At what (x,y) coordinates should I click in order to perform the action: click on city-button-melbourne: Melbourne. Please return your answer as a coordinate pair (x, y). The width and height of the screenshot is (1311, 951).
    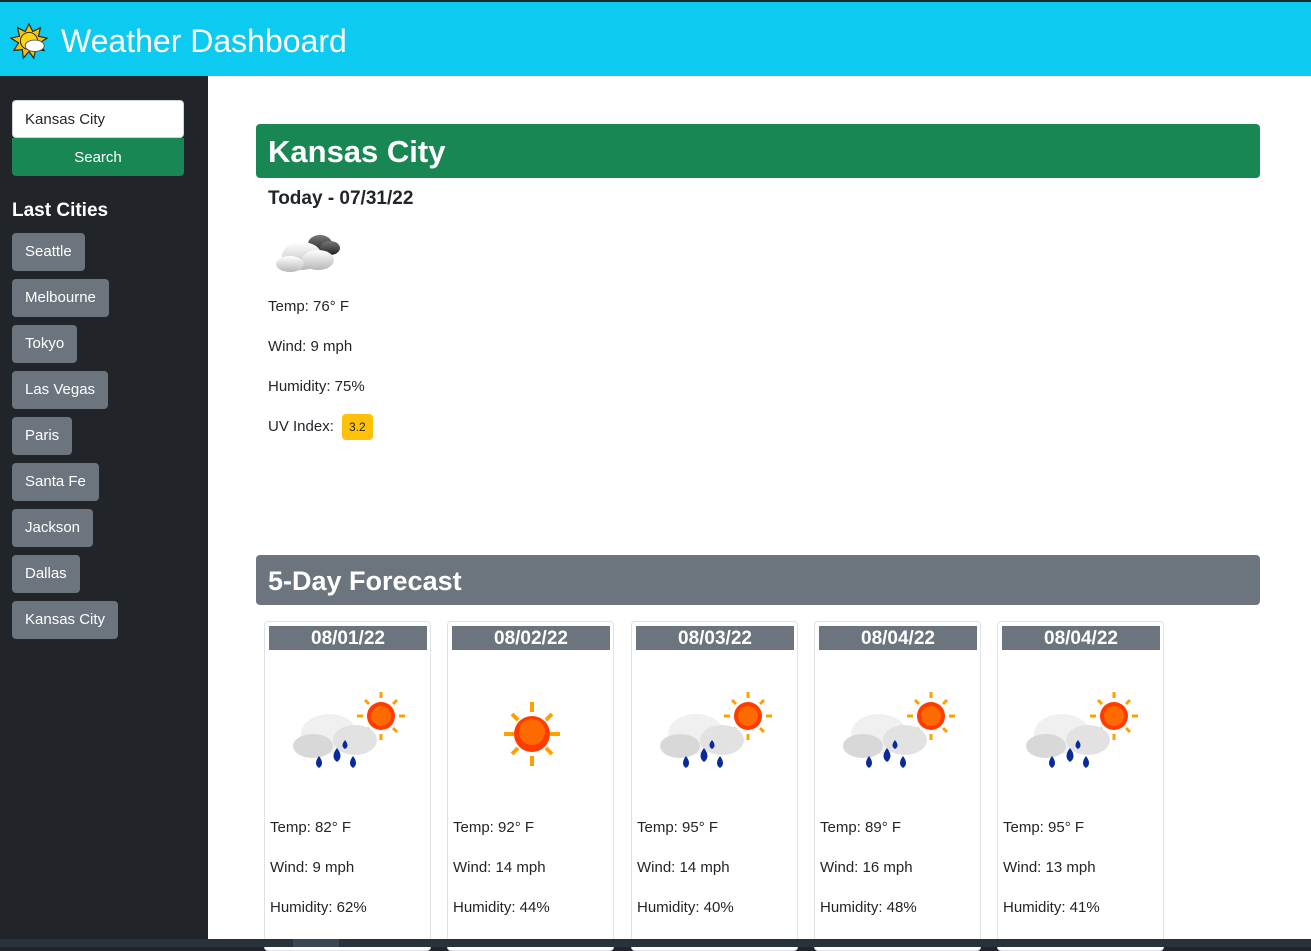
    Looking at the image, I should click on (60, 298).